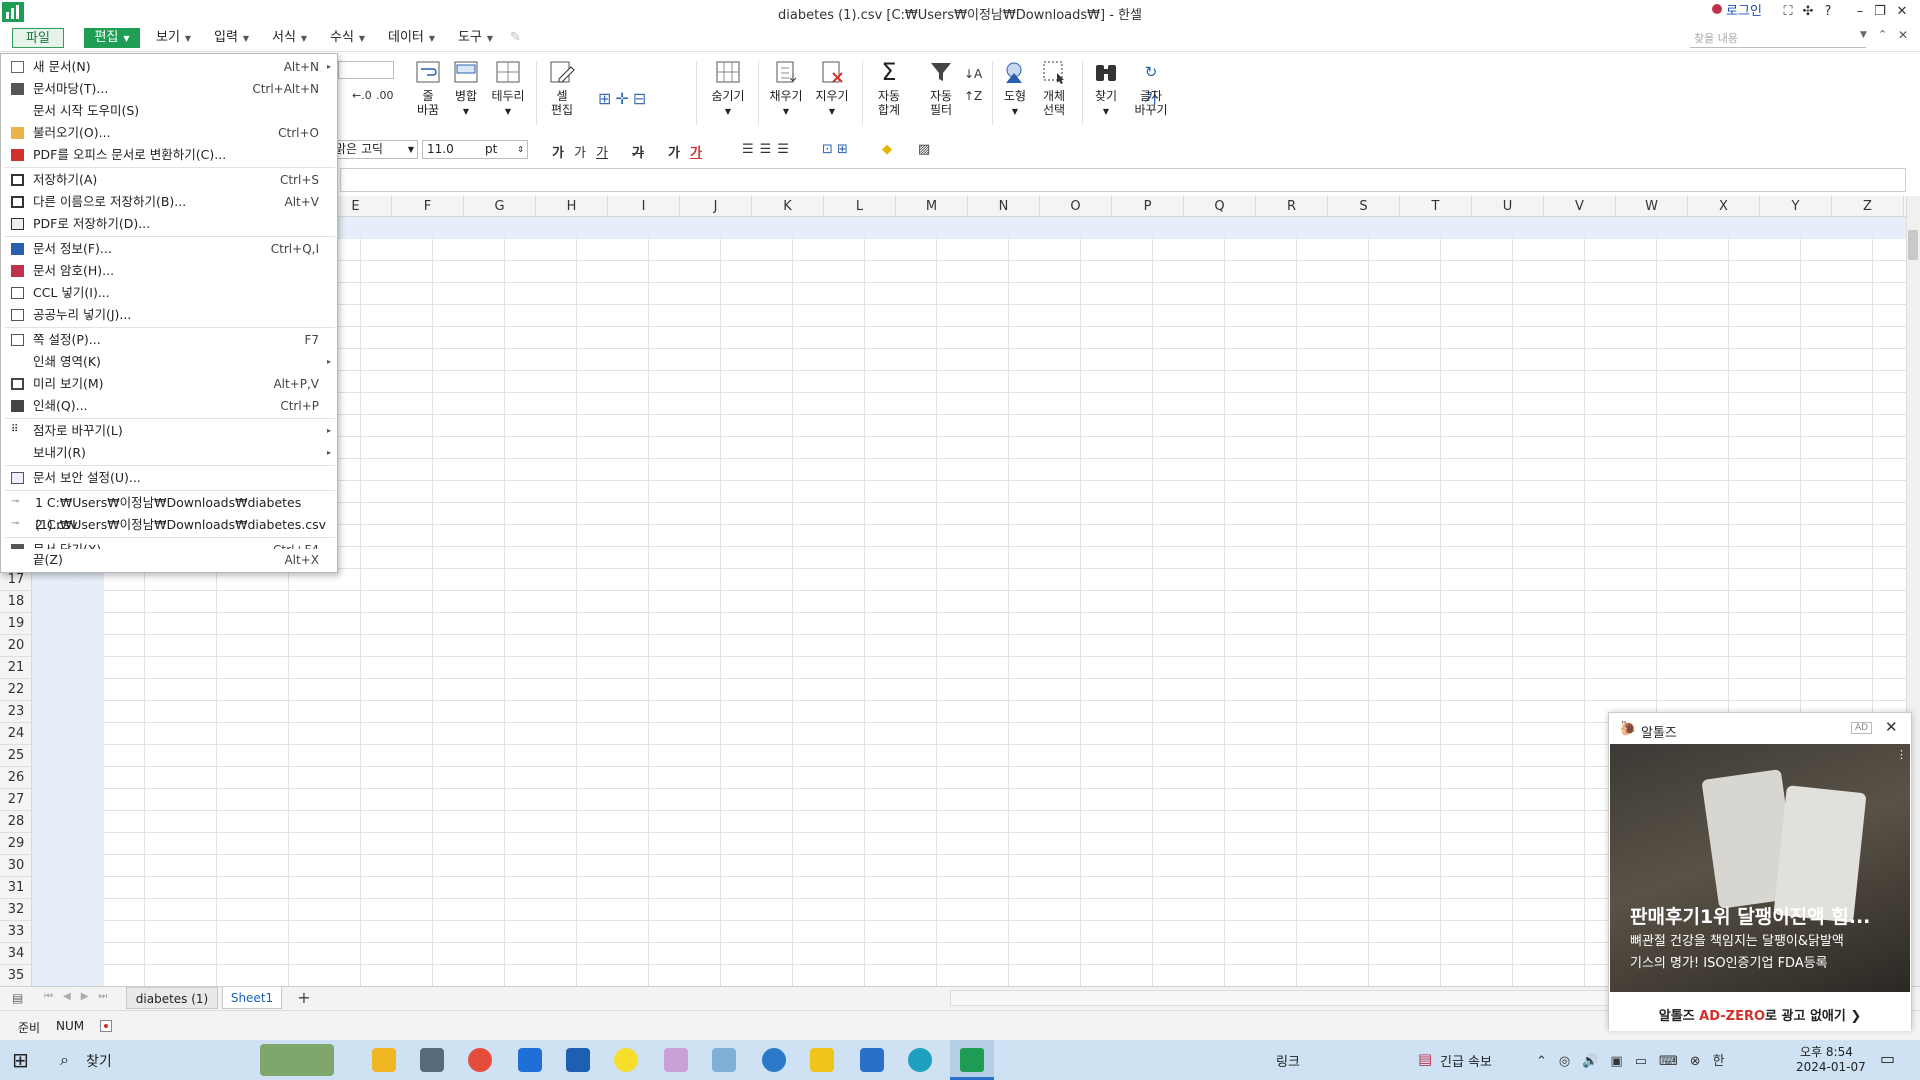 This screenshot has height=1080, width=1920. Describe the element at coordinates (716, 206) in the screenshot. I see `column-header-cell: J` at that location.